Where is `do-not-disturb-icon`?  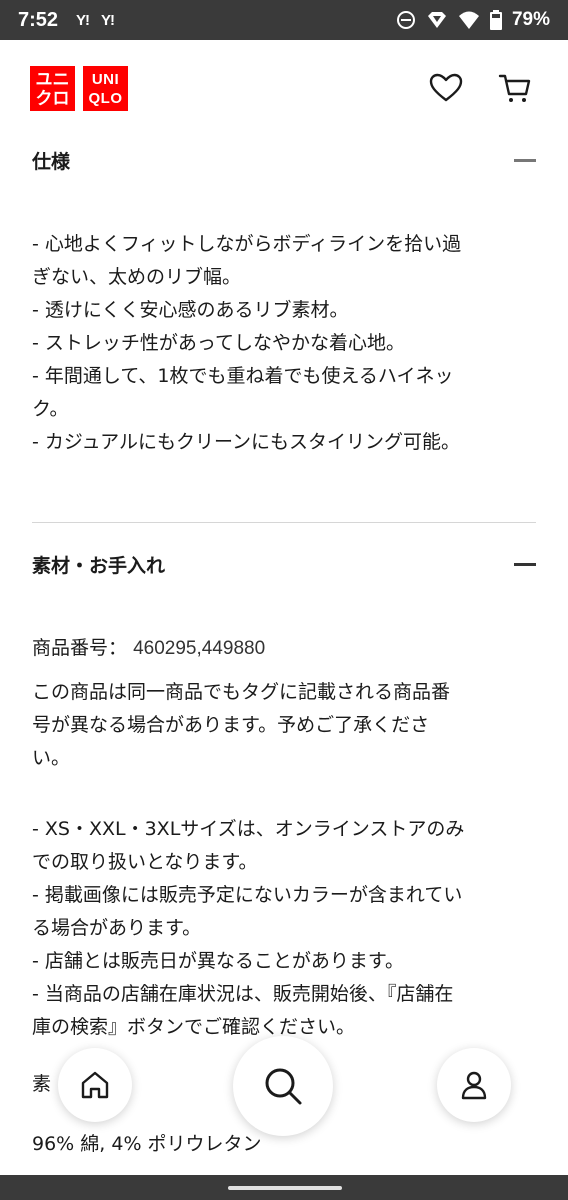
do-not-disturb-icon is located at coordinates (405, 20).